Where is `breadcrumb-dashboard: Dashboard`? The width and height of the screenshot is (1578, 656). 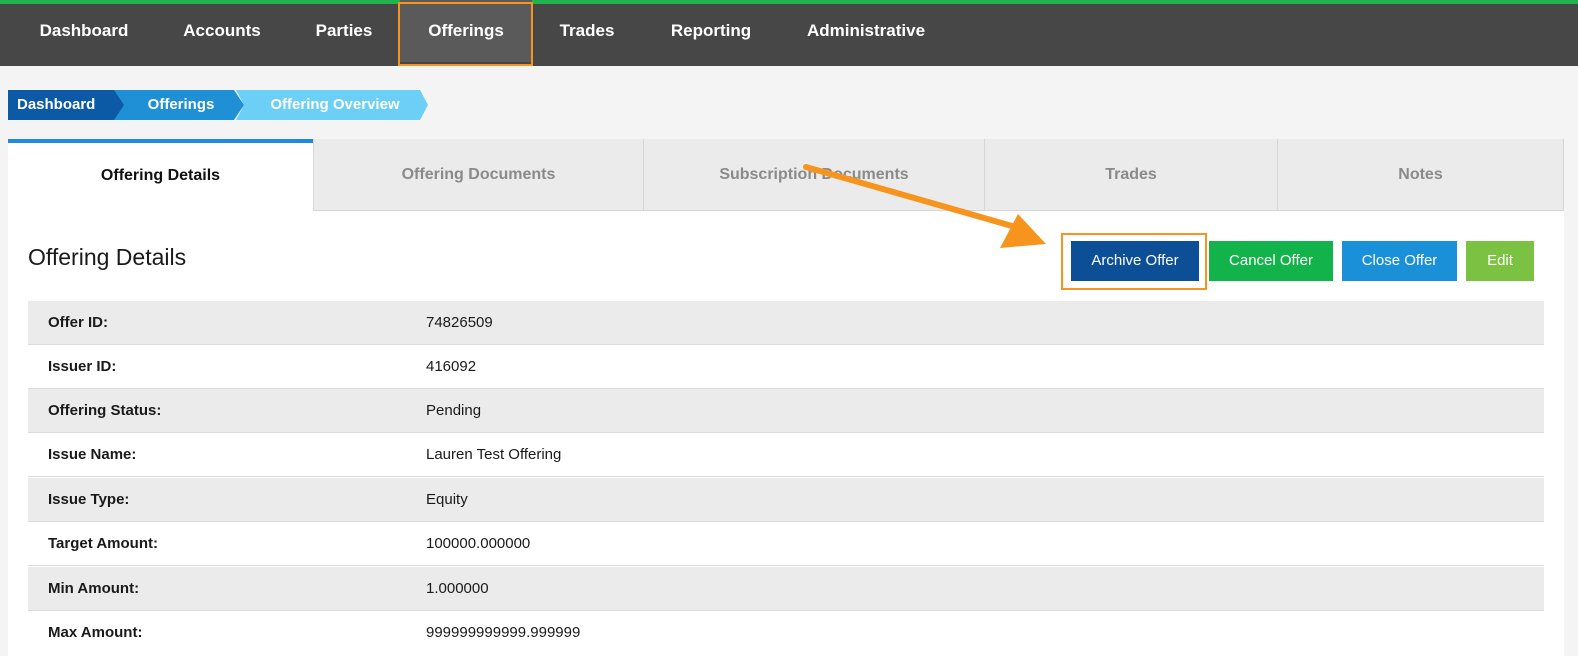
breadcrumb-dashboard: Dashboard is located at coordinates (66, 105).